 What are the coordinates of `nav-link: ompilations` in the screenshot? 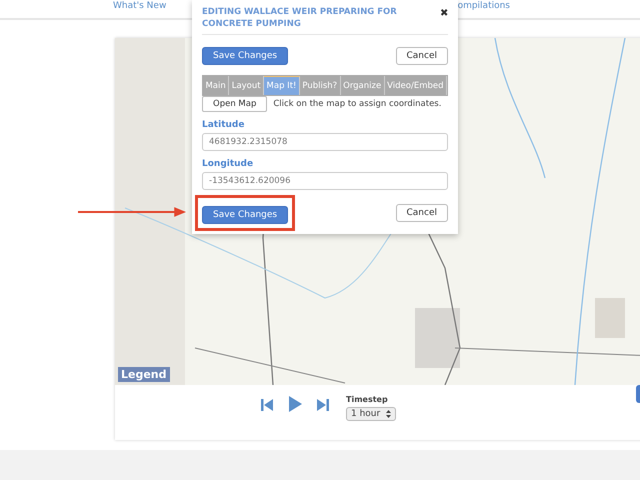 It's located at (484, 6).